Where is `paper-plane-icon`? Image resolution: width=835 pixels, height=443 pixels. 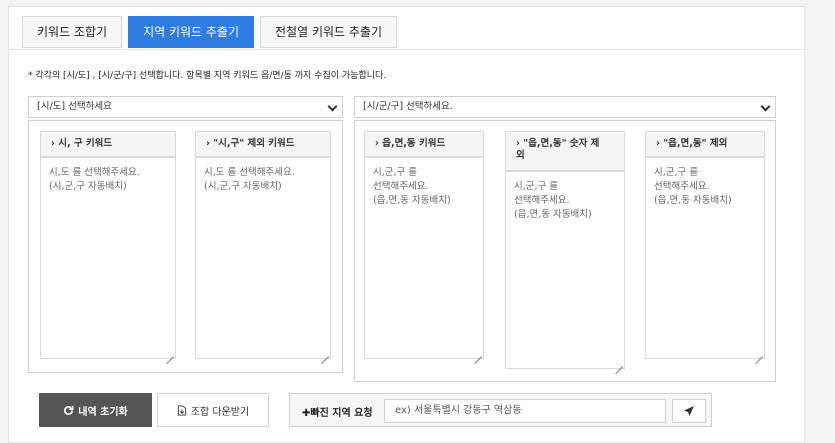
paper-plane-icon is located at coordinates (689, 411).